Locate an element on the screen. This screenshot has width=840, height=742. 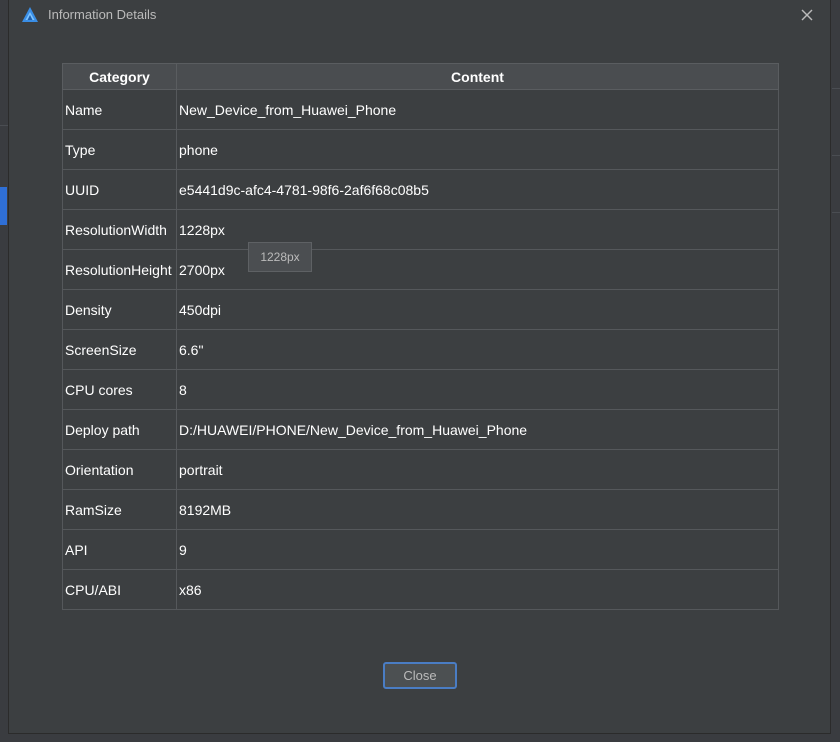
table-row: CPU/ABI x86 is located at coordinates (420, 589).